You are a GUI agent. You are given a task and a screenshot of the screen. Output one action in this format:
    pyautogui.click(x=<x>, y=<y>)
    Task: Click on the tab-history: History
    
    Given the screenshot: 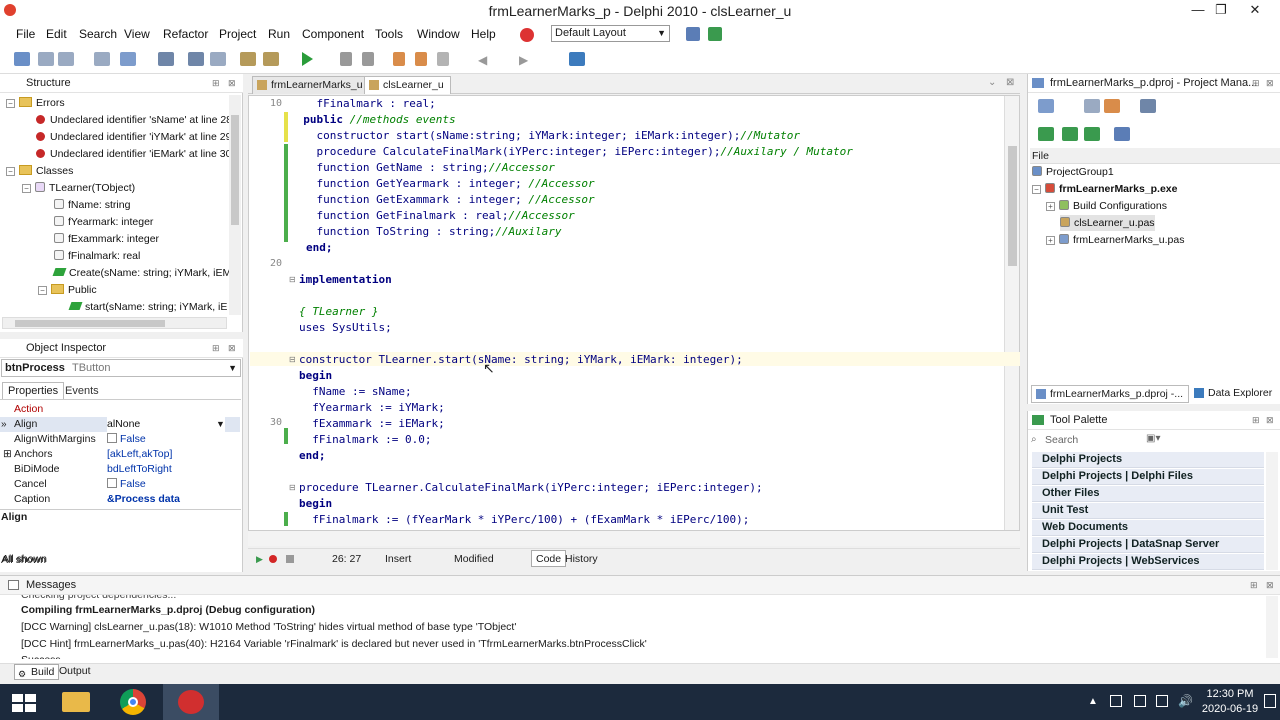 What is the action you would take?
    pyautogui.click(x=581, y=559)
    